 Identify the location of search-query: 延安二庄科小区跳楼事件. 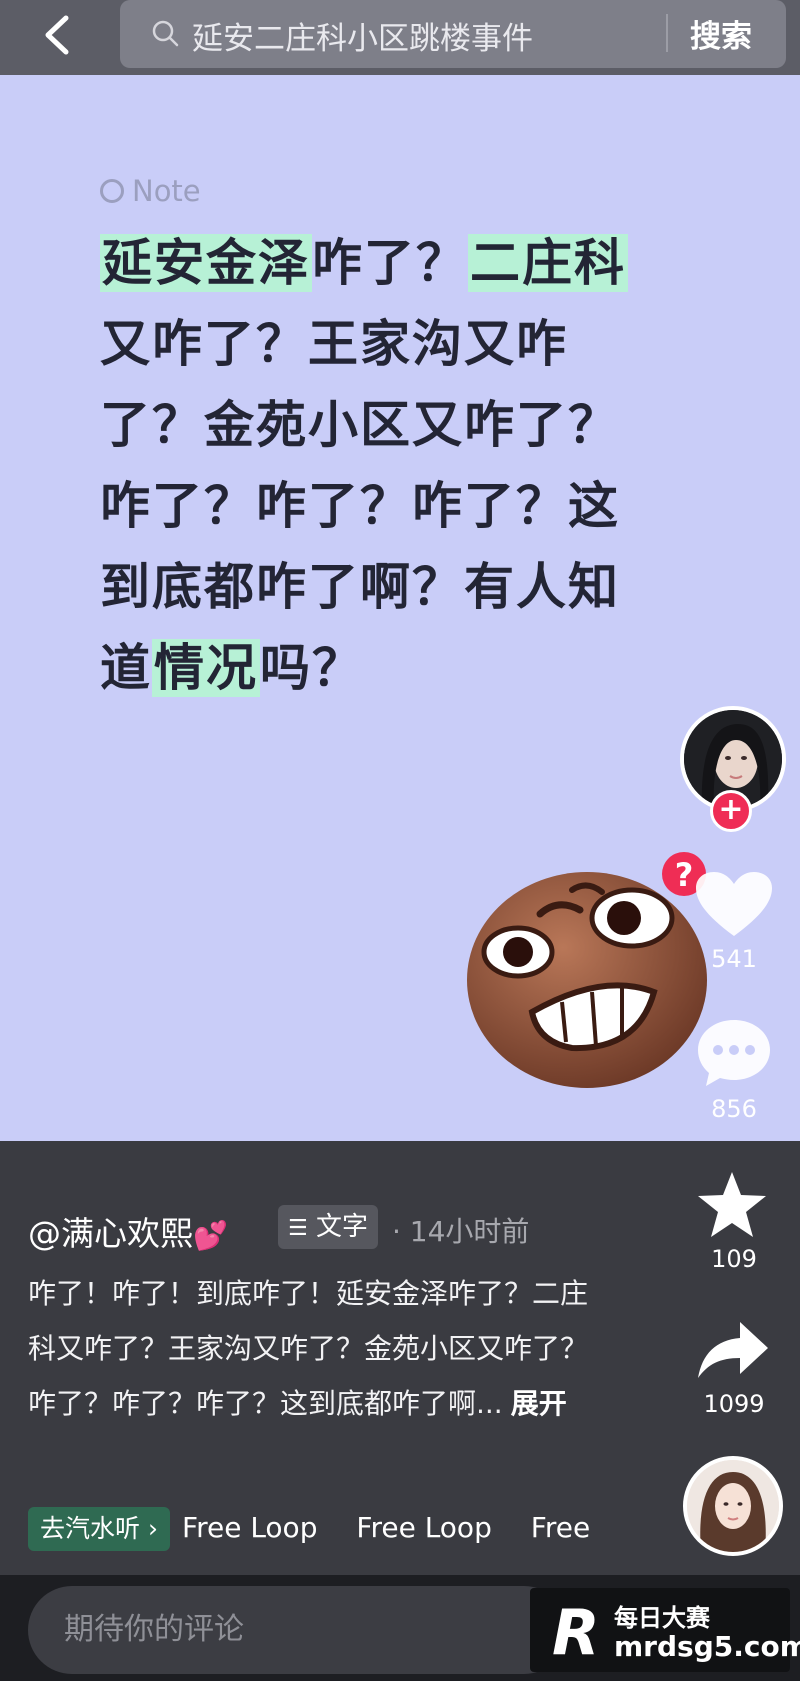
(362, 39).